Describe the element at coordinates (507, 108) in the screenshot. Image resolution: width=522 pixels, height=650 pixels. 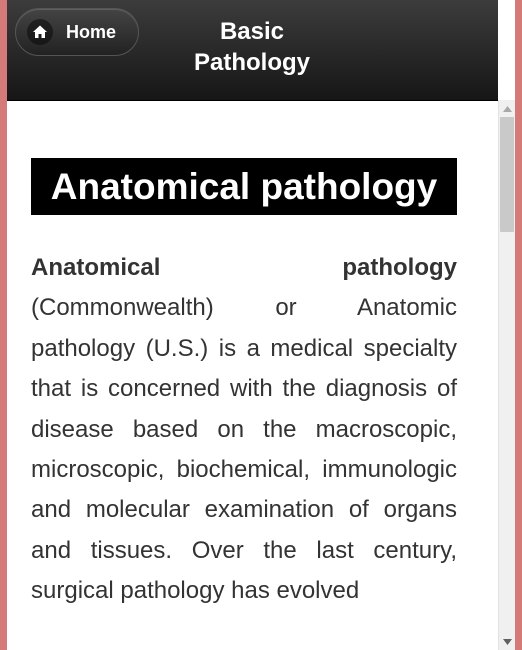
I see `scroll-up-arrow-icon` at that location.